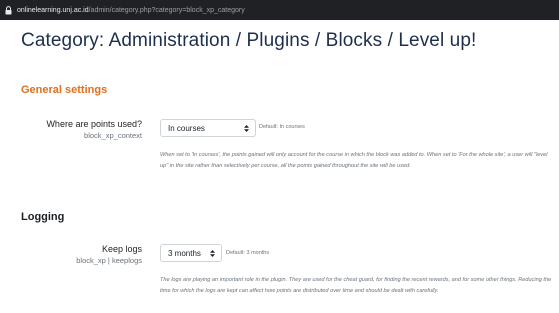 The width and height of the screenshot is (559, 313). Describe the element at coordinates (9, 10) in the screenshot. I see `lock-icon` at that location.